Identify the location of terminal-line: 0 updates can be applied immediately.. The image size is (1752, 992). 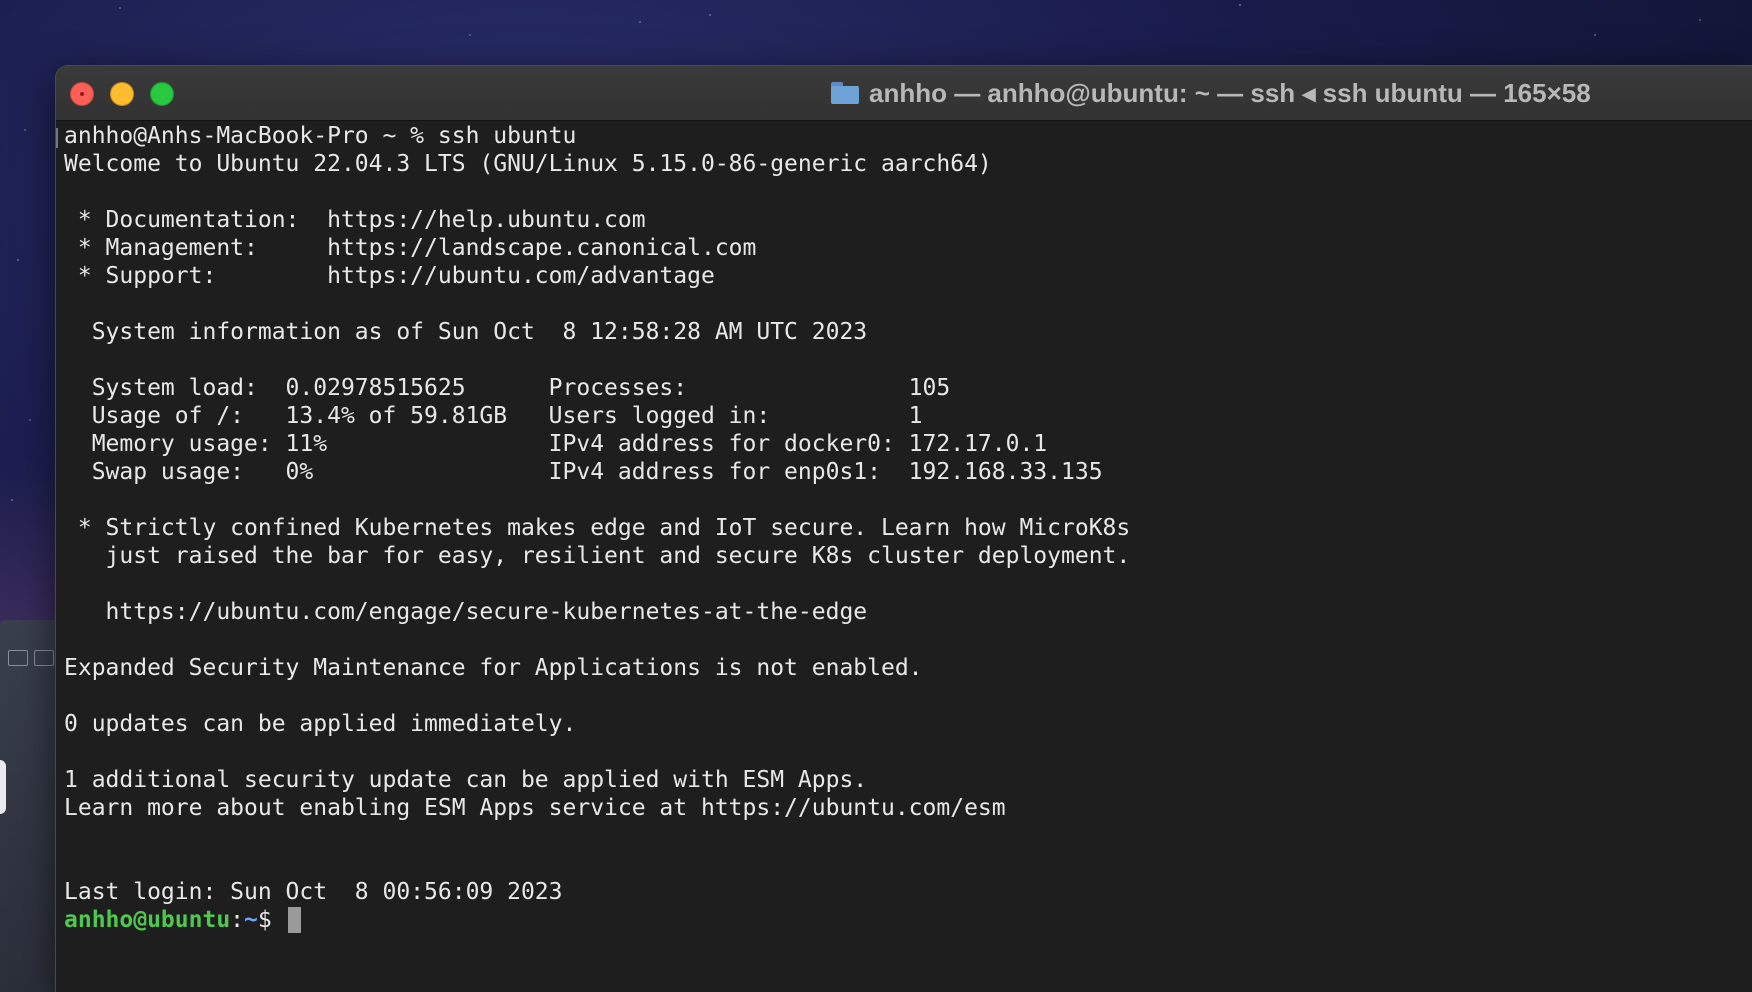
(320, 724).